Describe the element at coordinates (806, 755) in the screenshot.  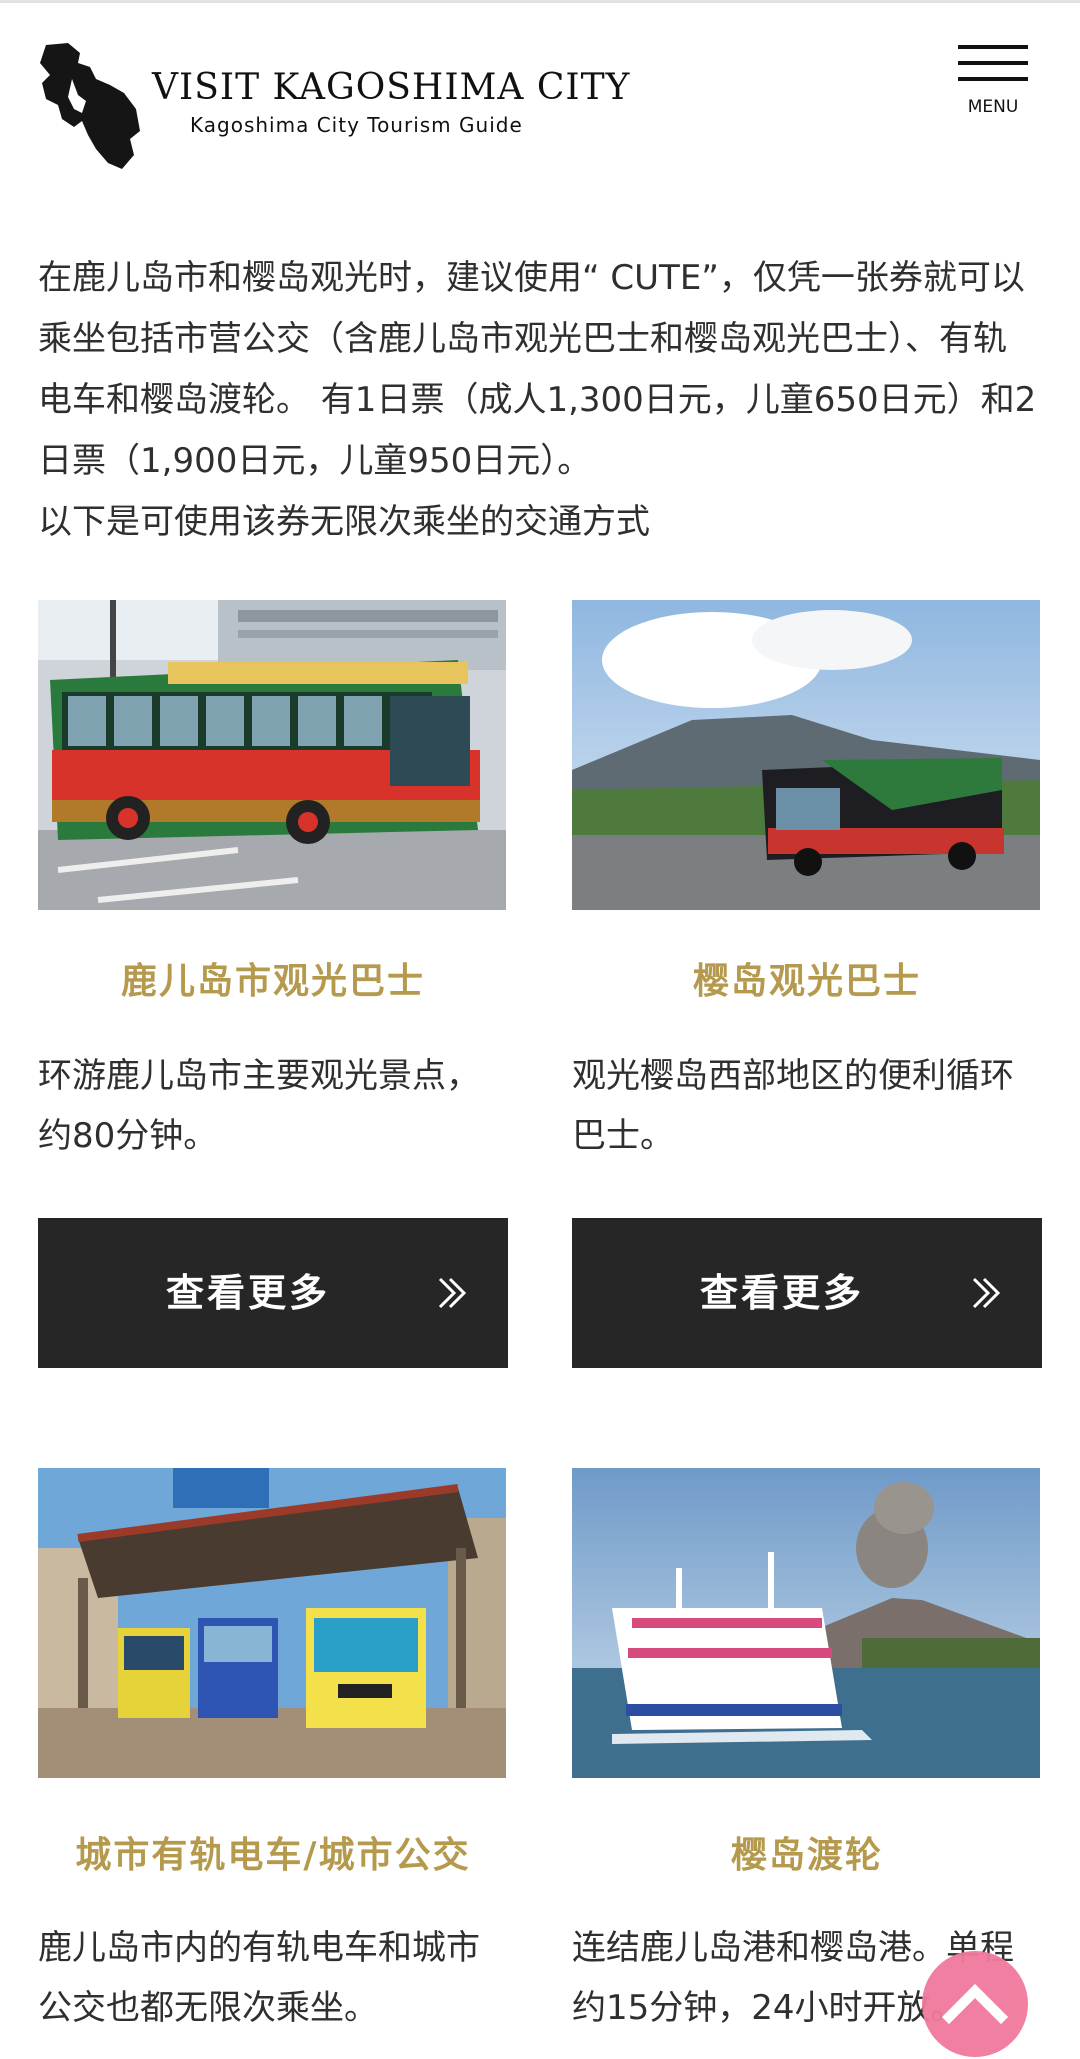
I see `sakurajima-bus-photo` at that location.